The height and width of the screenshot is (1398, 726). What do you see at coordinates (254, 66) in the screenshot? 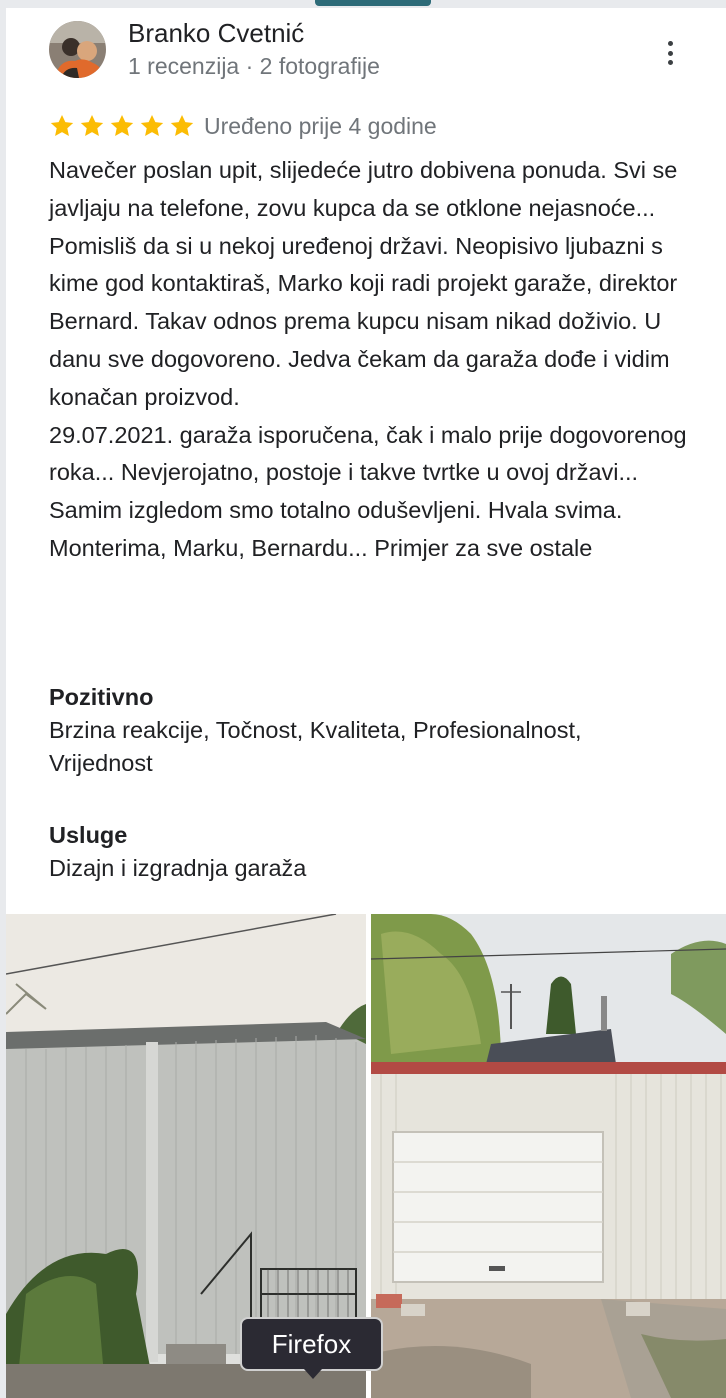
I see `reviewer-meta: 1 recenzija · 2 fotografije` at bounding box center [254, 66].